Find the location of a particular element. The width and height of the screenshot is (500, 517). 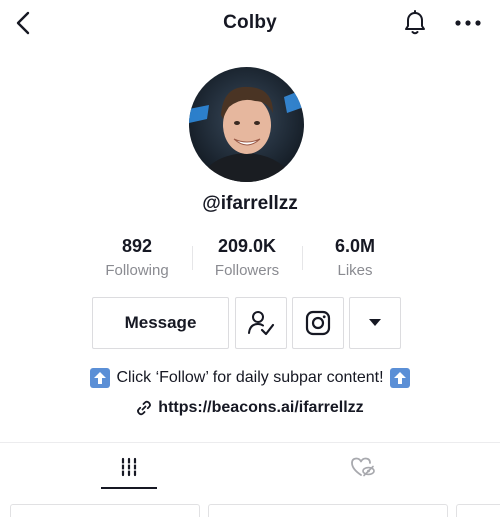

following-label: Following is located at coordinates (137, 270).